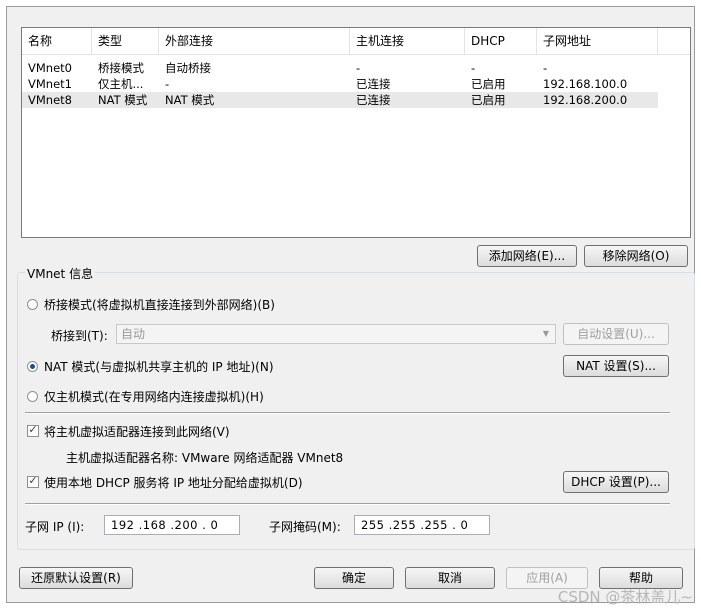 This screenshot has height=609, width=701. What do you see at coordinates (159, 304) in the screenshot?
I see `bridged-mode-label: 桥接模式(将虚拟机直接连接到外部网络)(B)` at bounding box center [159, 304].